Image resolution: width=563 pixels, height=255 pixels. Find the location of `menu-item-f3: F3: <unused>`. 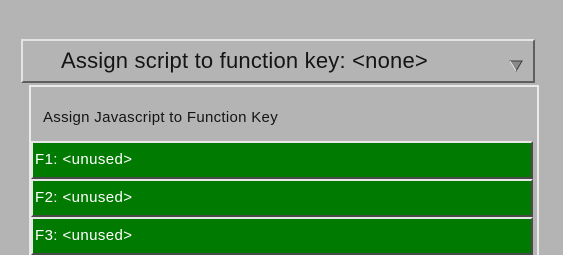

menu-item-f3: F3: <unused> is located at coordinates (282, 236).